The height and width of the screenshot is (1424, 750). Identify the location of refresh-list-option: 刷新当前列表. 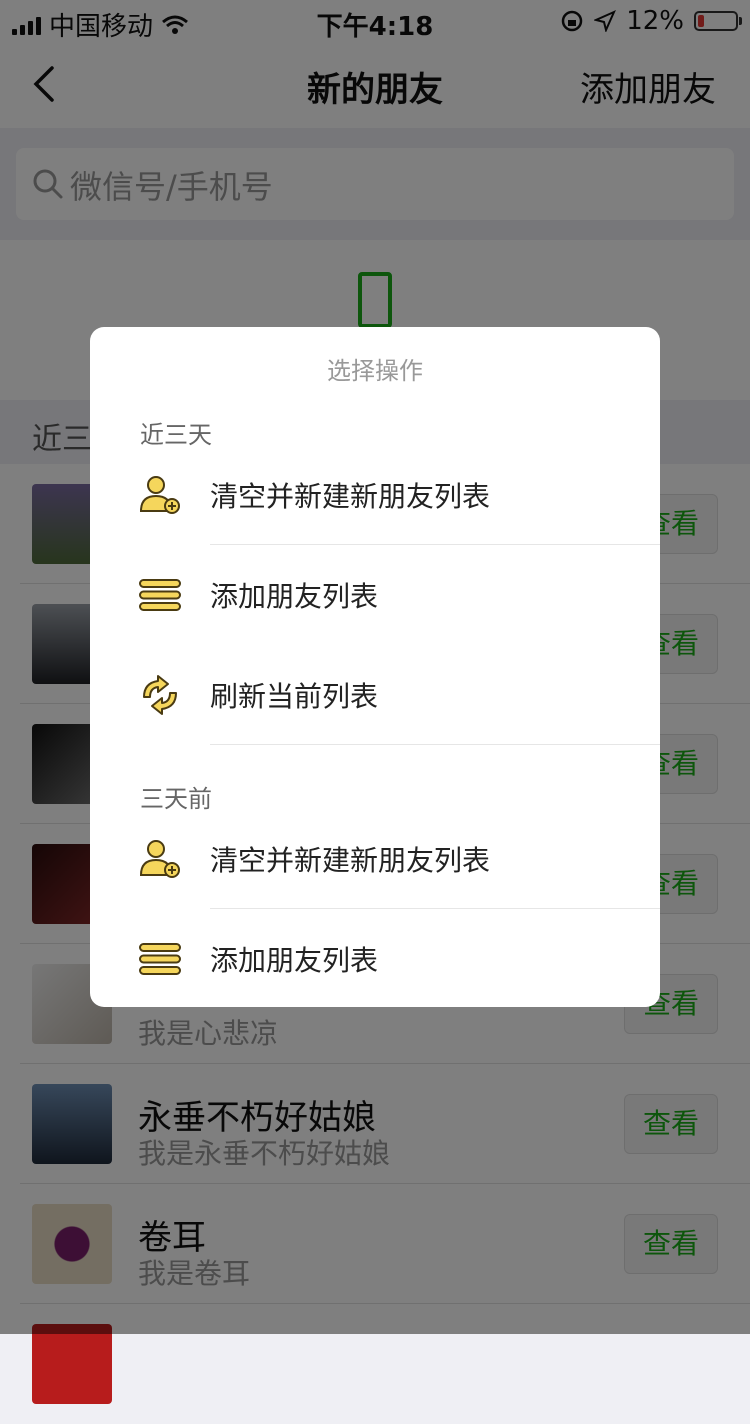
(375, 695).